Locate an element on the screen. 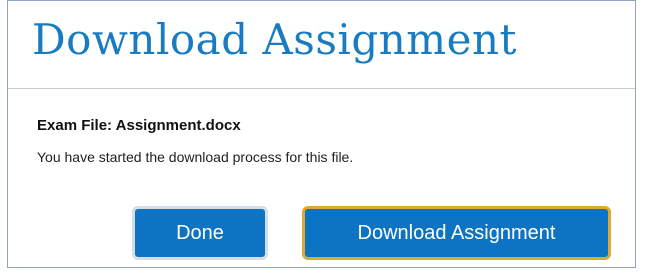 Image resolution: width=648 pixels, height=275 pixels. download-assignment-button: Download Assignment is located at coordinates (456, 233).